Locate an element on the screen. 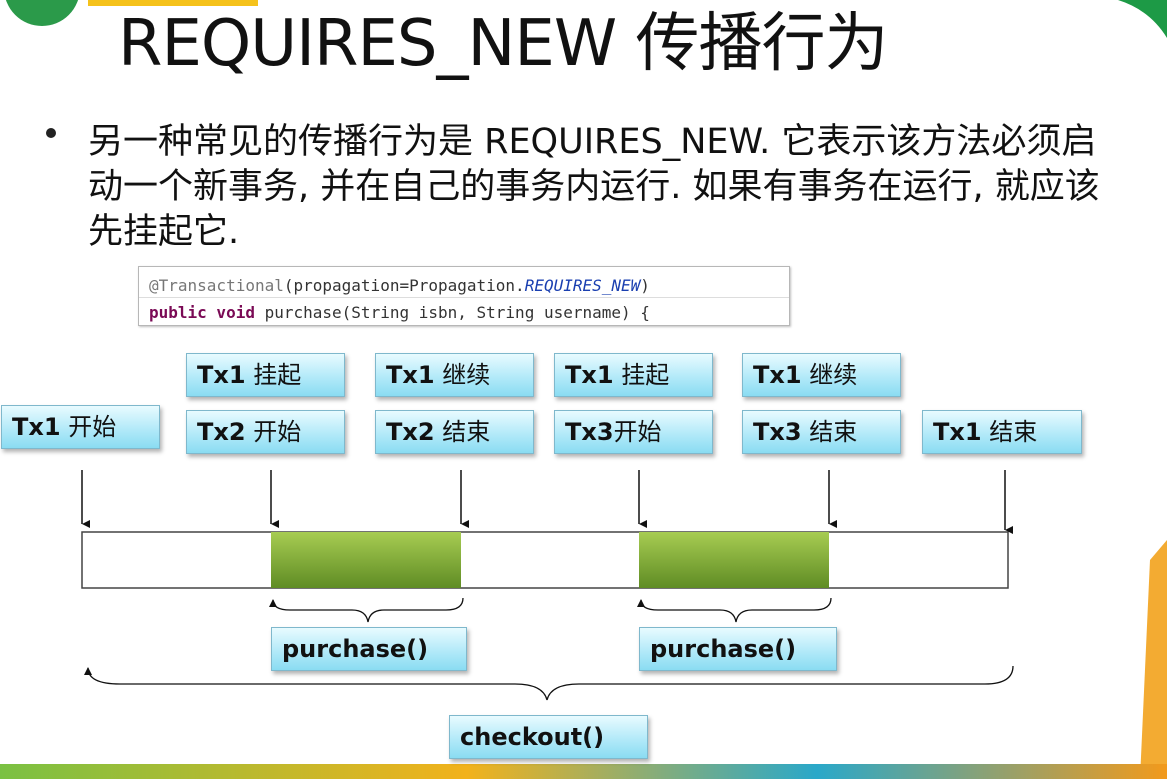  outer-transaction-bar is located at coordinates (545, 560).